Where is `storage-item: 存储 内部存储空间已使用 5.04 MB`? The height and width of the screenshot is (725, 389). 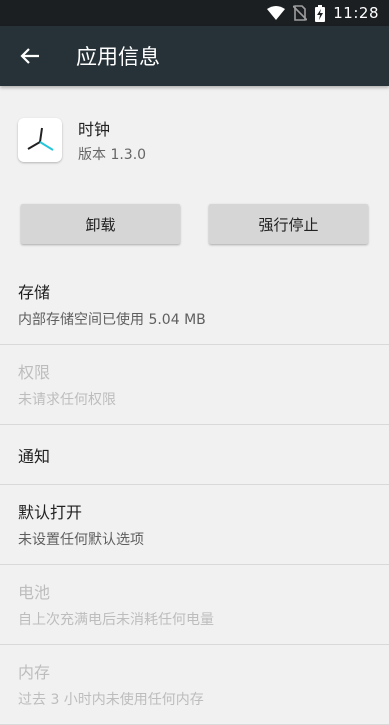 storage-item: 存储 内部存储空间已使用 5.04 MB is located at coordinates (194, 305).